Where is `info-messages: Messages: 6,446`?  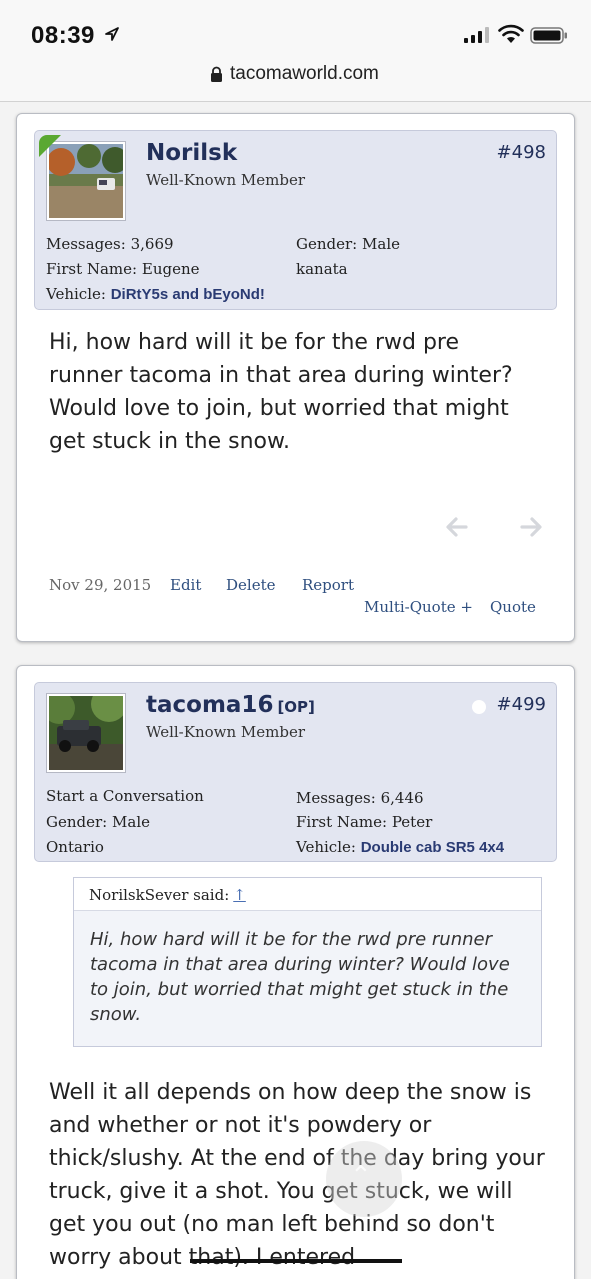
info-messages: Messages: 6,446 is located at coordinates (360, 798).